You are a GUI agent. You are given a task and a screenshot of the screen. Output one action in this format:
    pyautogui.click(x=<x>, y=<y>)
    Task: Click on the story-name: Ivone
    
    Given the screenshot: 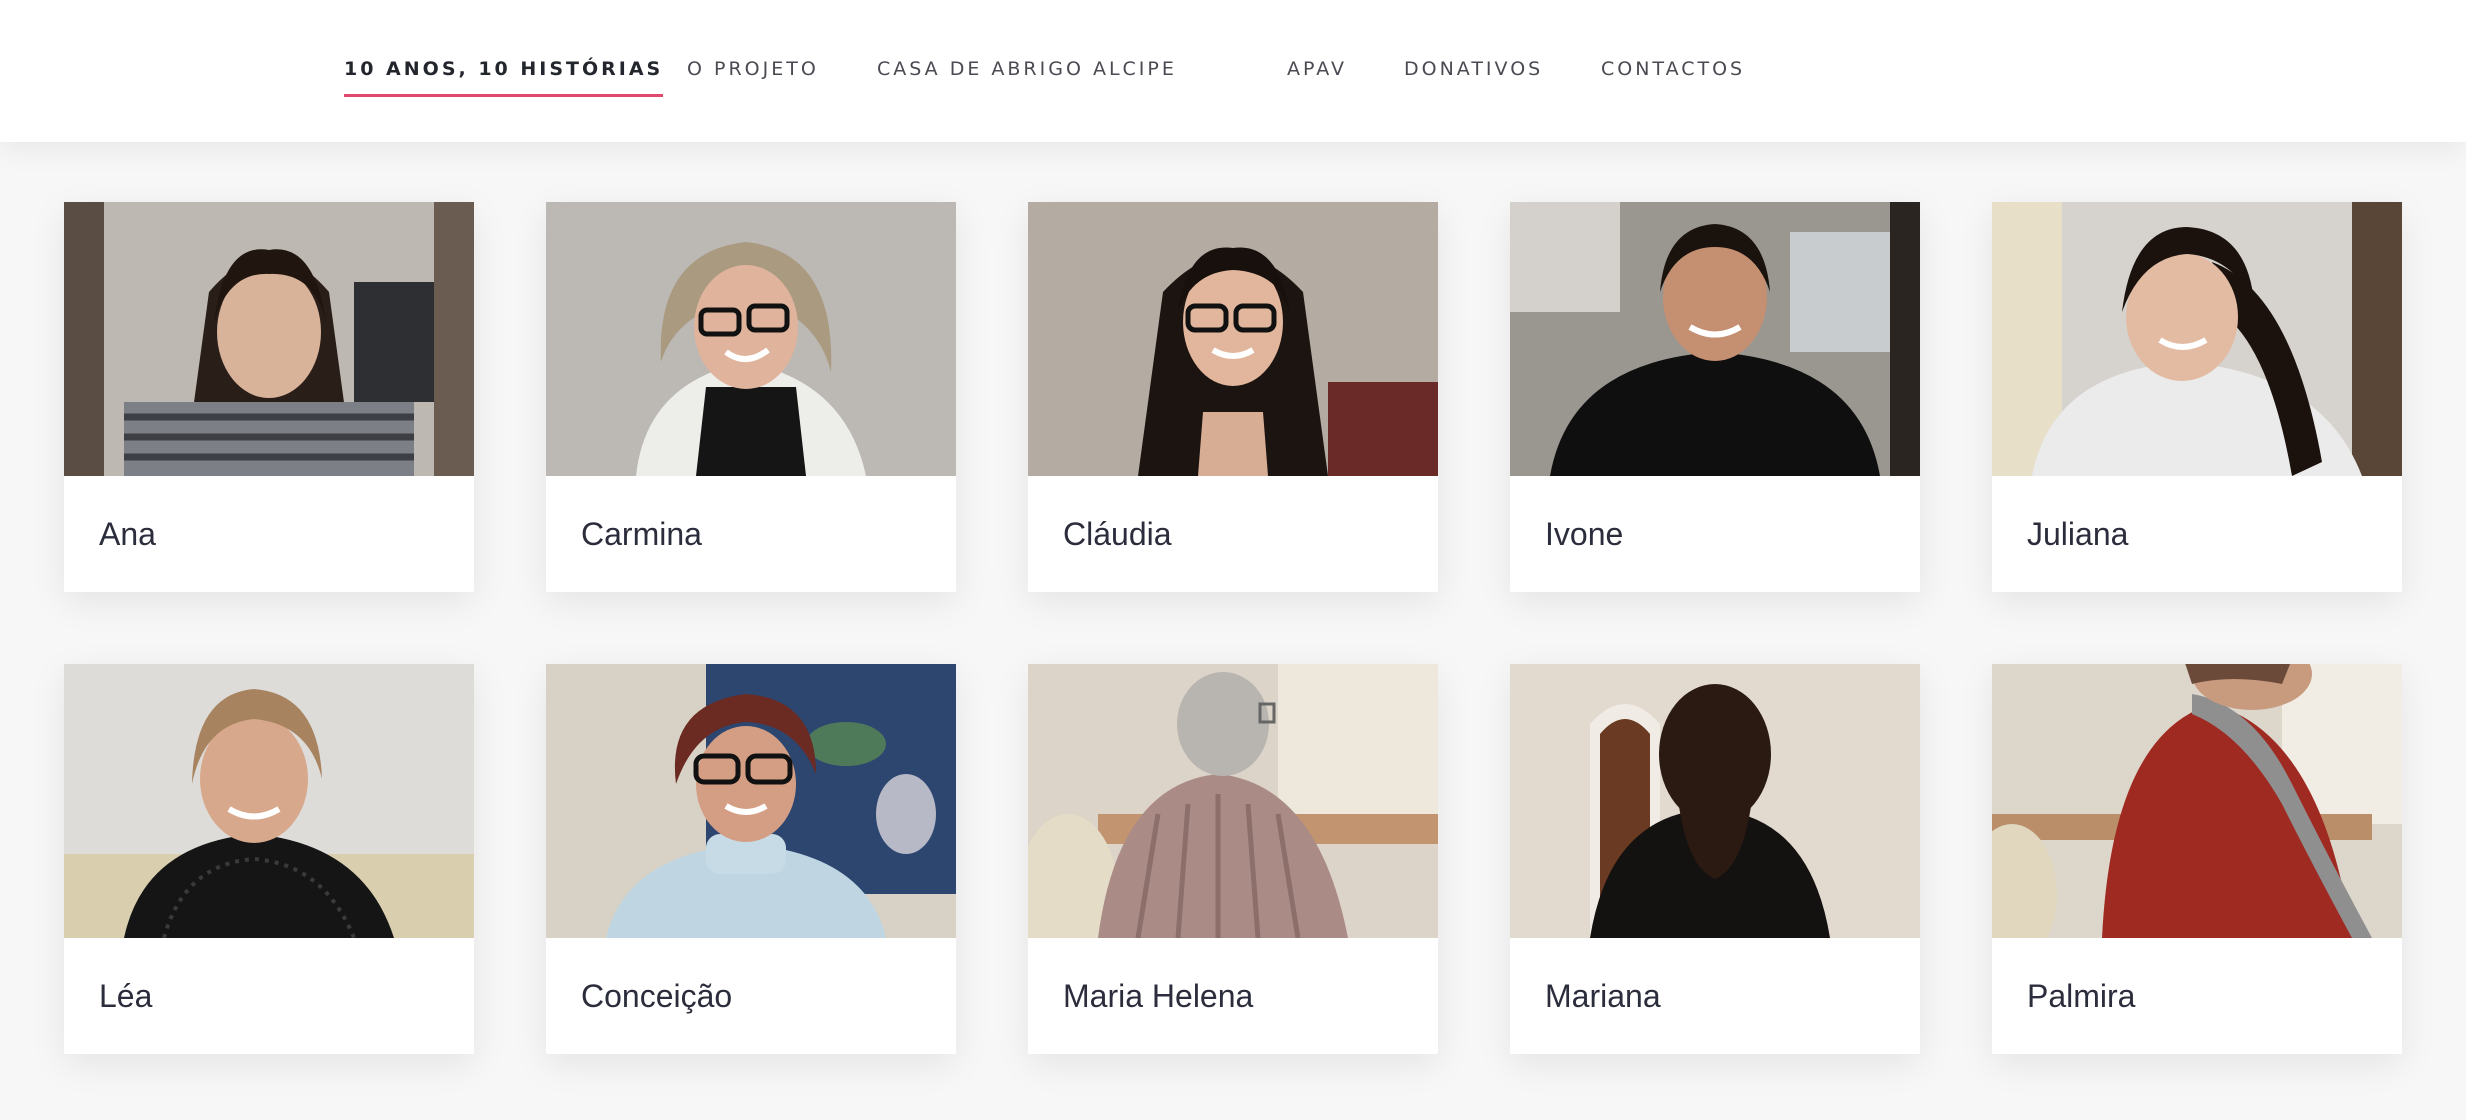 What is the action you would take?
    pyautogui.click(x=1584, y=534)
    